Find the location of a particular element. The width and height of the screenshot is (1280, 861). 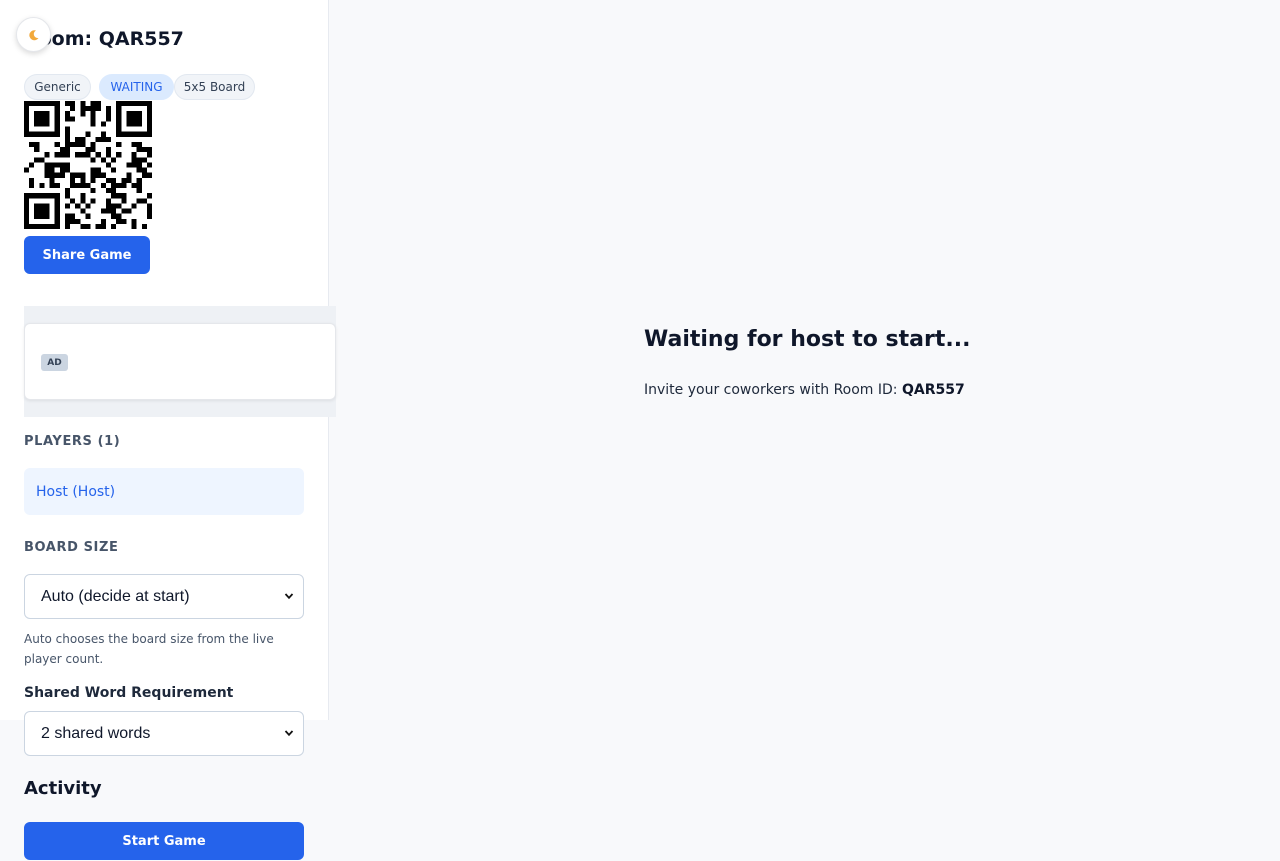

share-game-button: Share Game is located at coordinates (87, 255).